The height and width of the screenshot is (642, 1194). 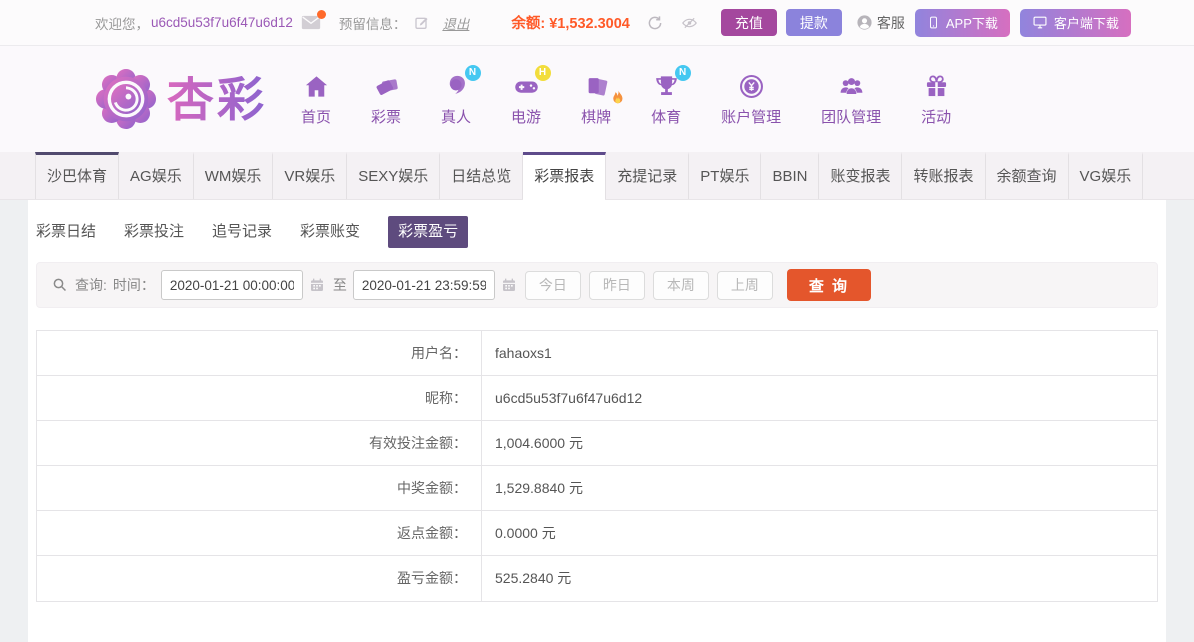 I want to click on home-icon, so click(x=316, y=86).